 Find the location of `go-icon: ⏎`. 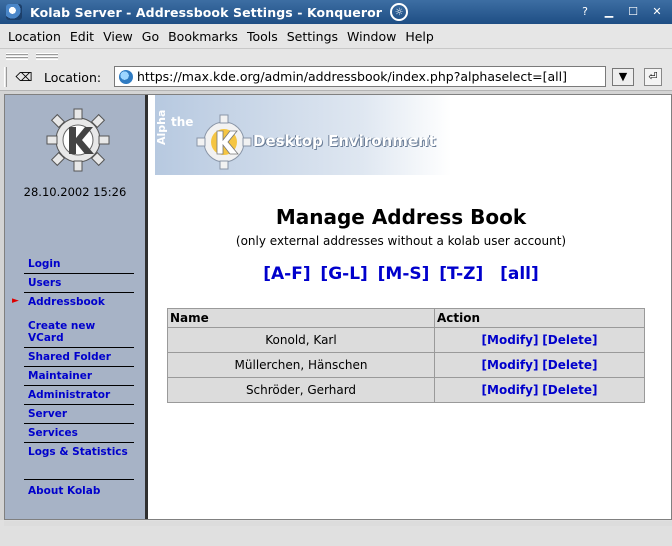

go-icon: ⏎ is located at coordinates (653, 77).